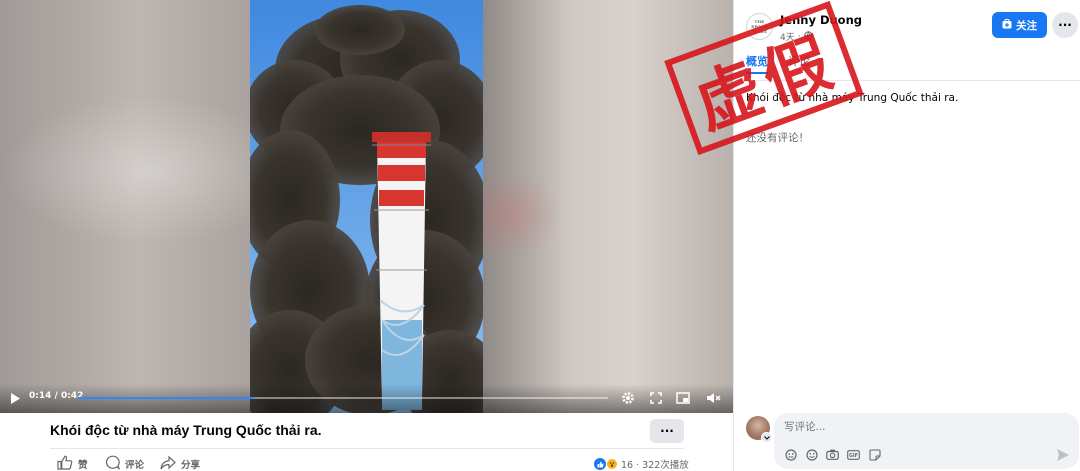 This screenshot has height=471, width=1080. I want to click on logo-text-line: TIMES, so click(759, 31).